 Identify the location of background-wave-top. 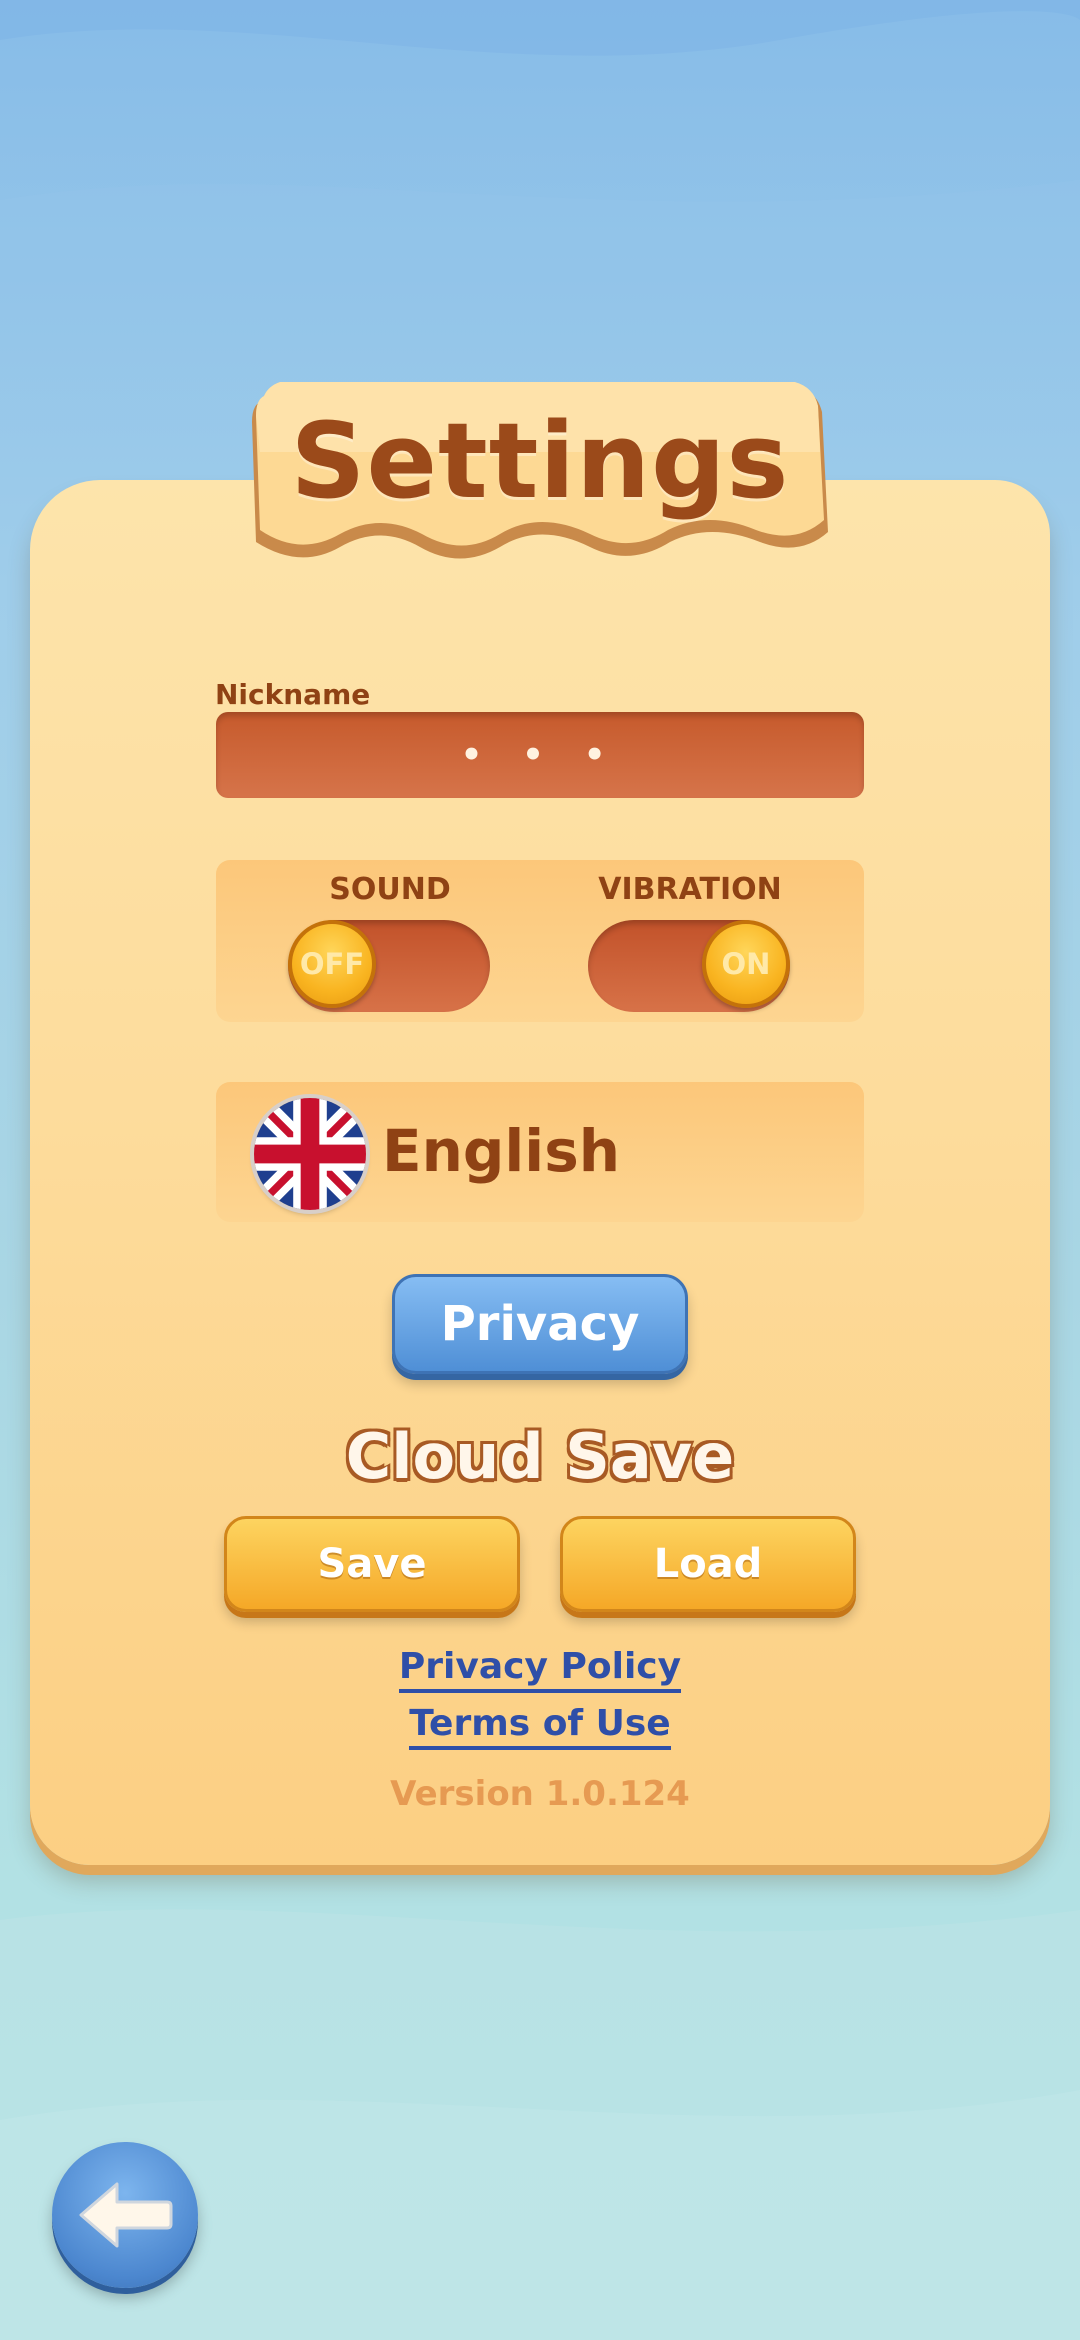
(540, 130).